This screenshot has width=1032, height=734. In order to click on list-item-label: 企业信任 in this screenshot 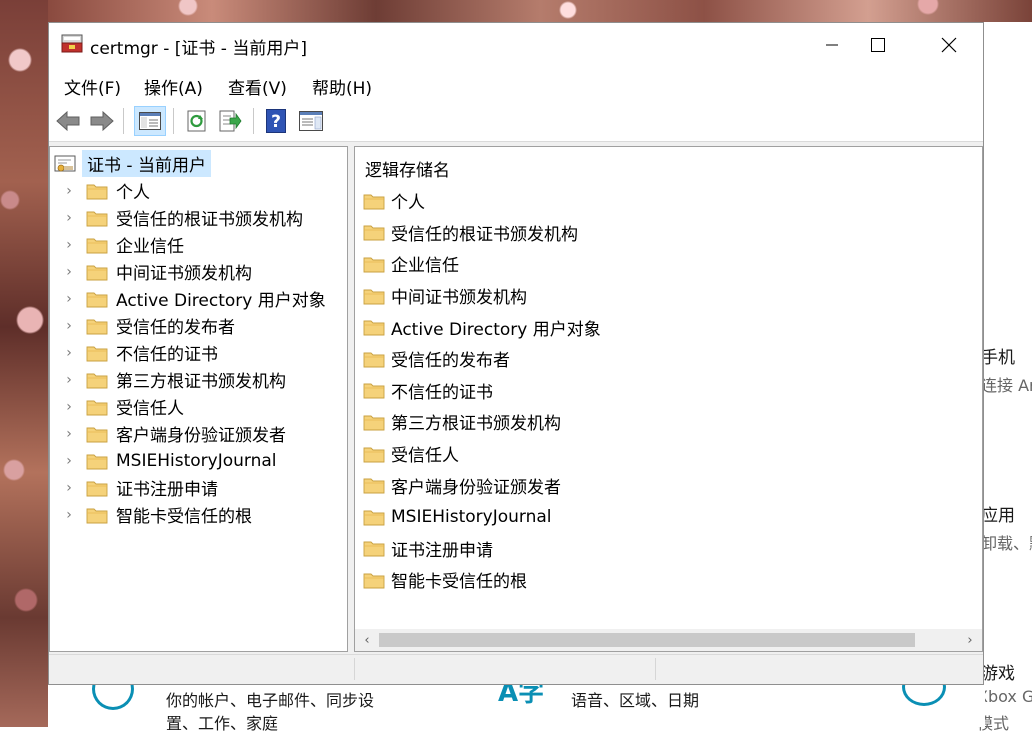, I will do `click(425, 266)`.